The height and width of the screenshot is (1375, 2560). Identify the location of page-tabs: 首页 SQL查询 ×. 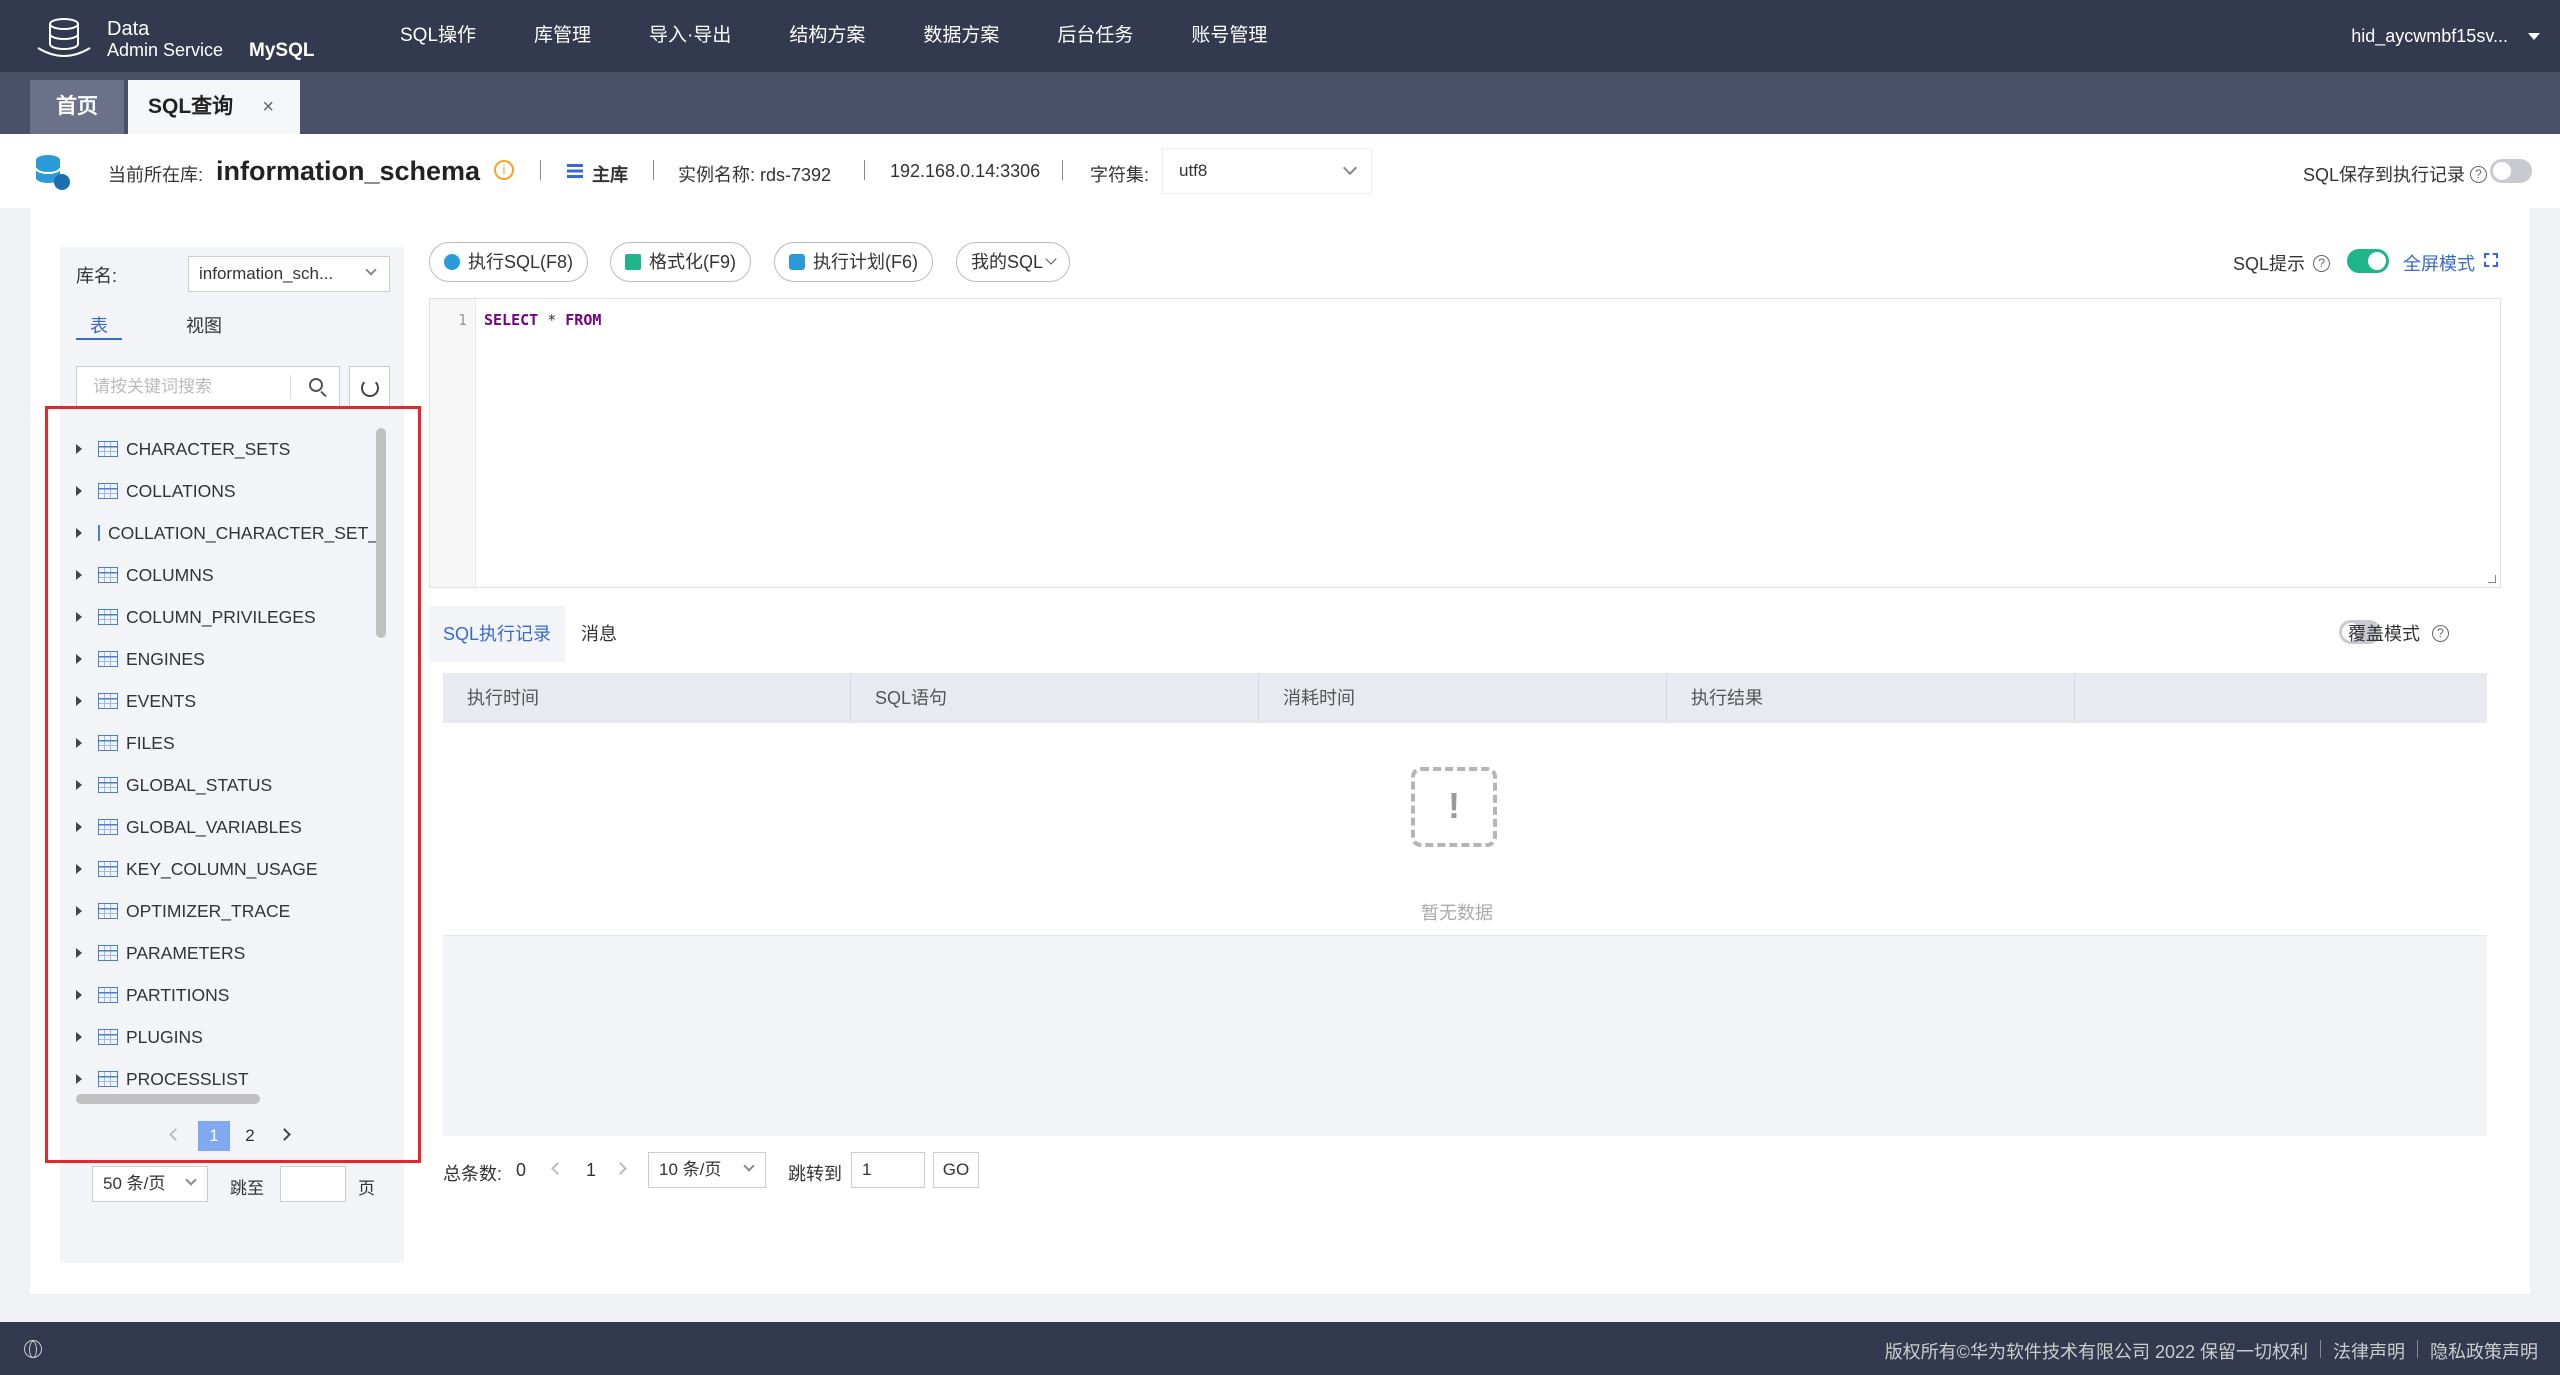
(1280, 103).